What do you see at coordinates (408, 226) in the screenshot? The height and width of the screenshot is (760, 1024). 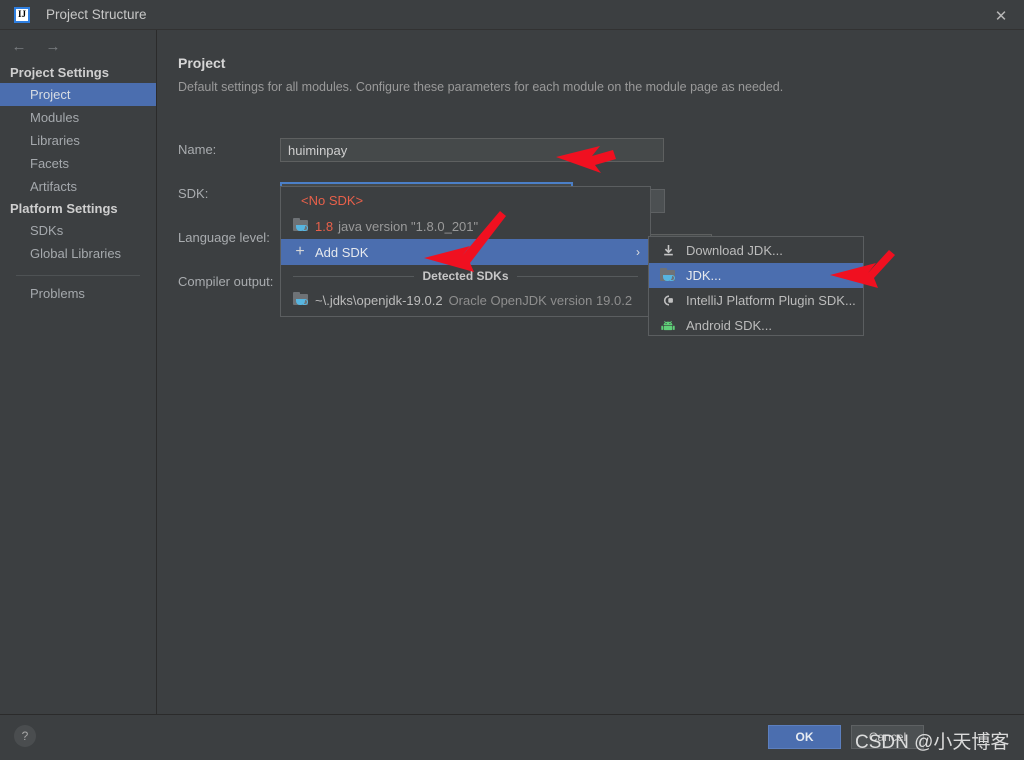 I see `sdk-option-description: java version "1.8.0_201"` at bounding box center [408, 226].